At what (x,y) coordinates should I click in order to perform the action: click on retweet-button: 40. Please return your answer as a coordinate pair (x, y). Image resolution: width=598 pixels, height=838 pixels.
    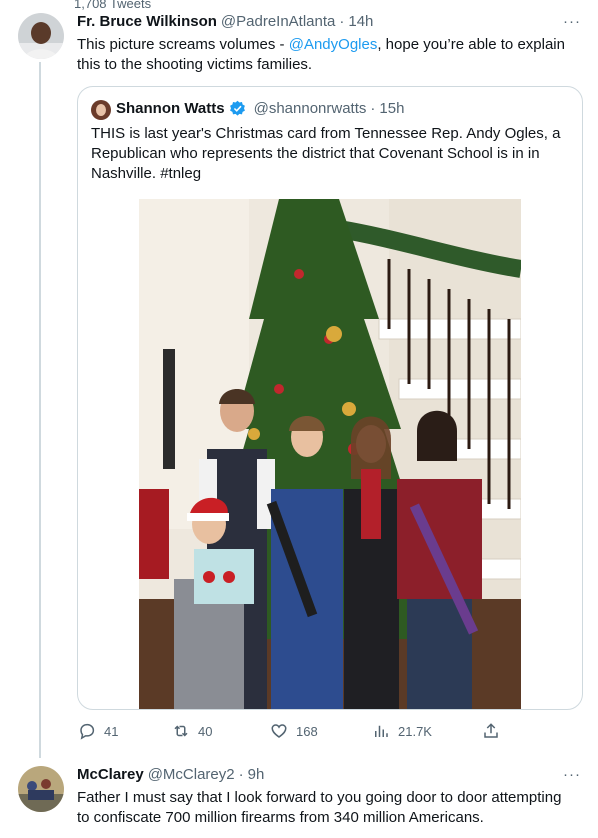
    Looking at the image, I should click on (192, 731).